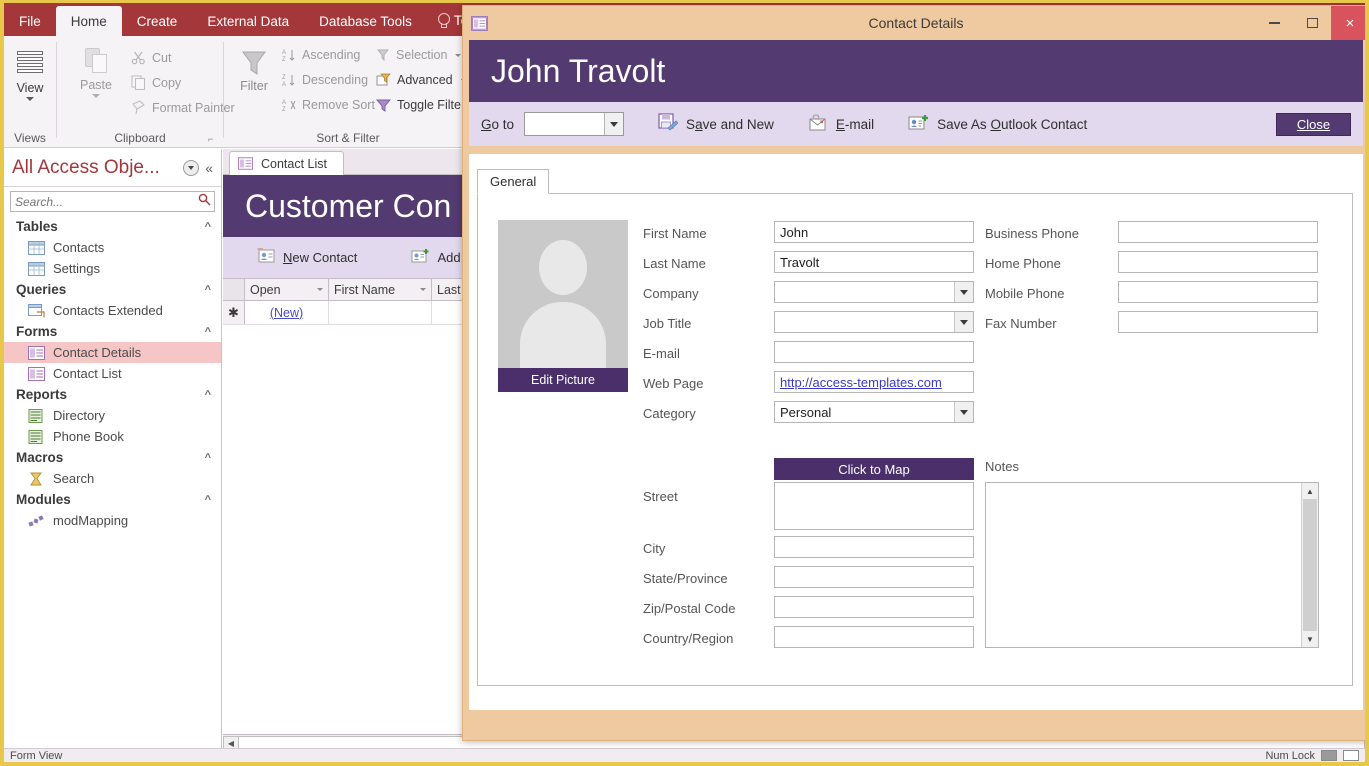 Image resolution: width=1369 pixels, height=766 pixels. I want to click on email-icon, so click(818, 124).